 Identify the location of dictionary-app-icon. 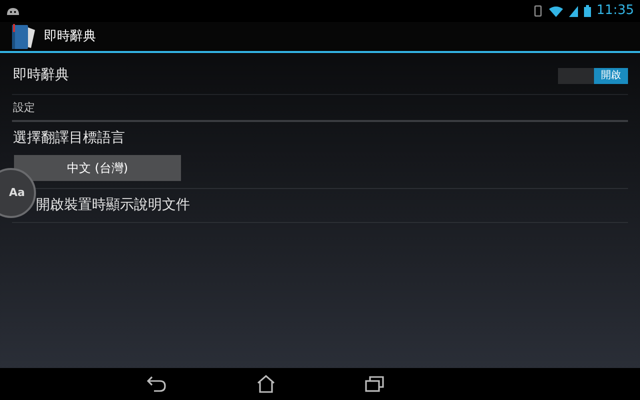
(23, 37).